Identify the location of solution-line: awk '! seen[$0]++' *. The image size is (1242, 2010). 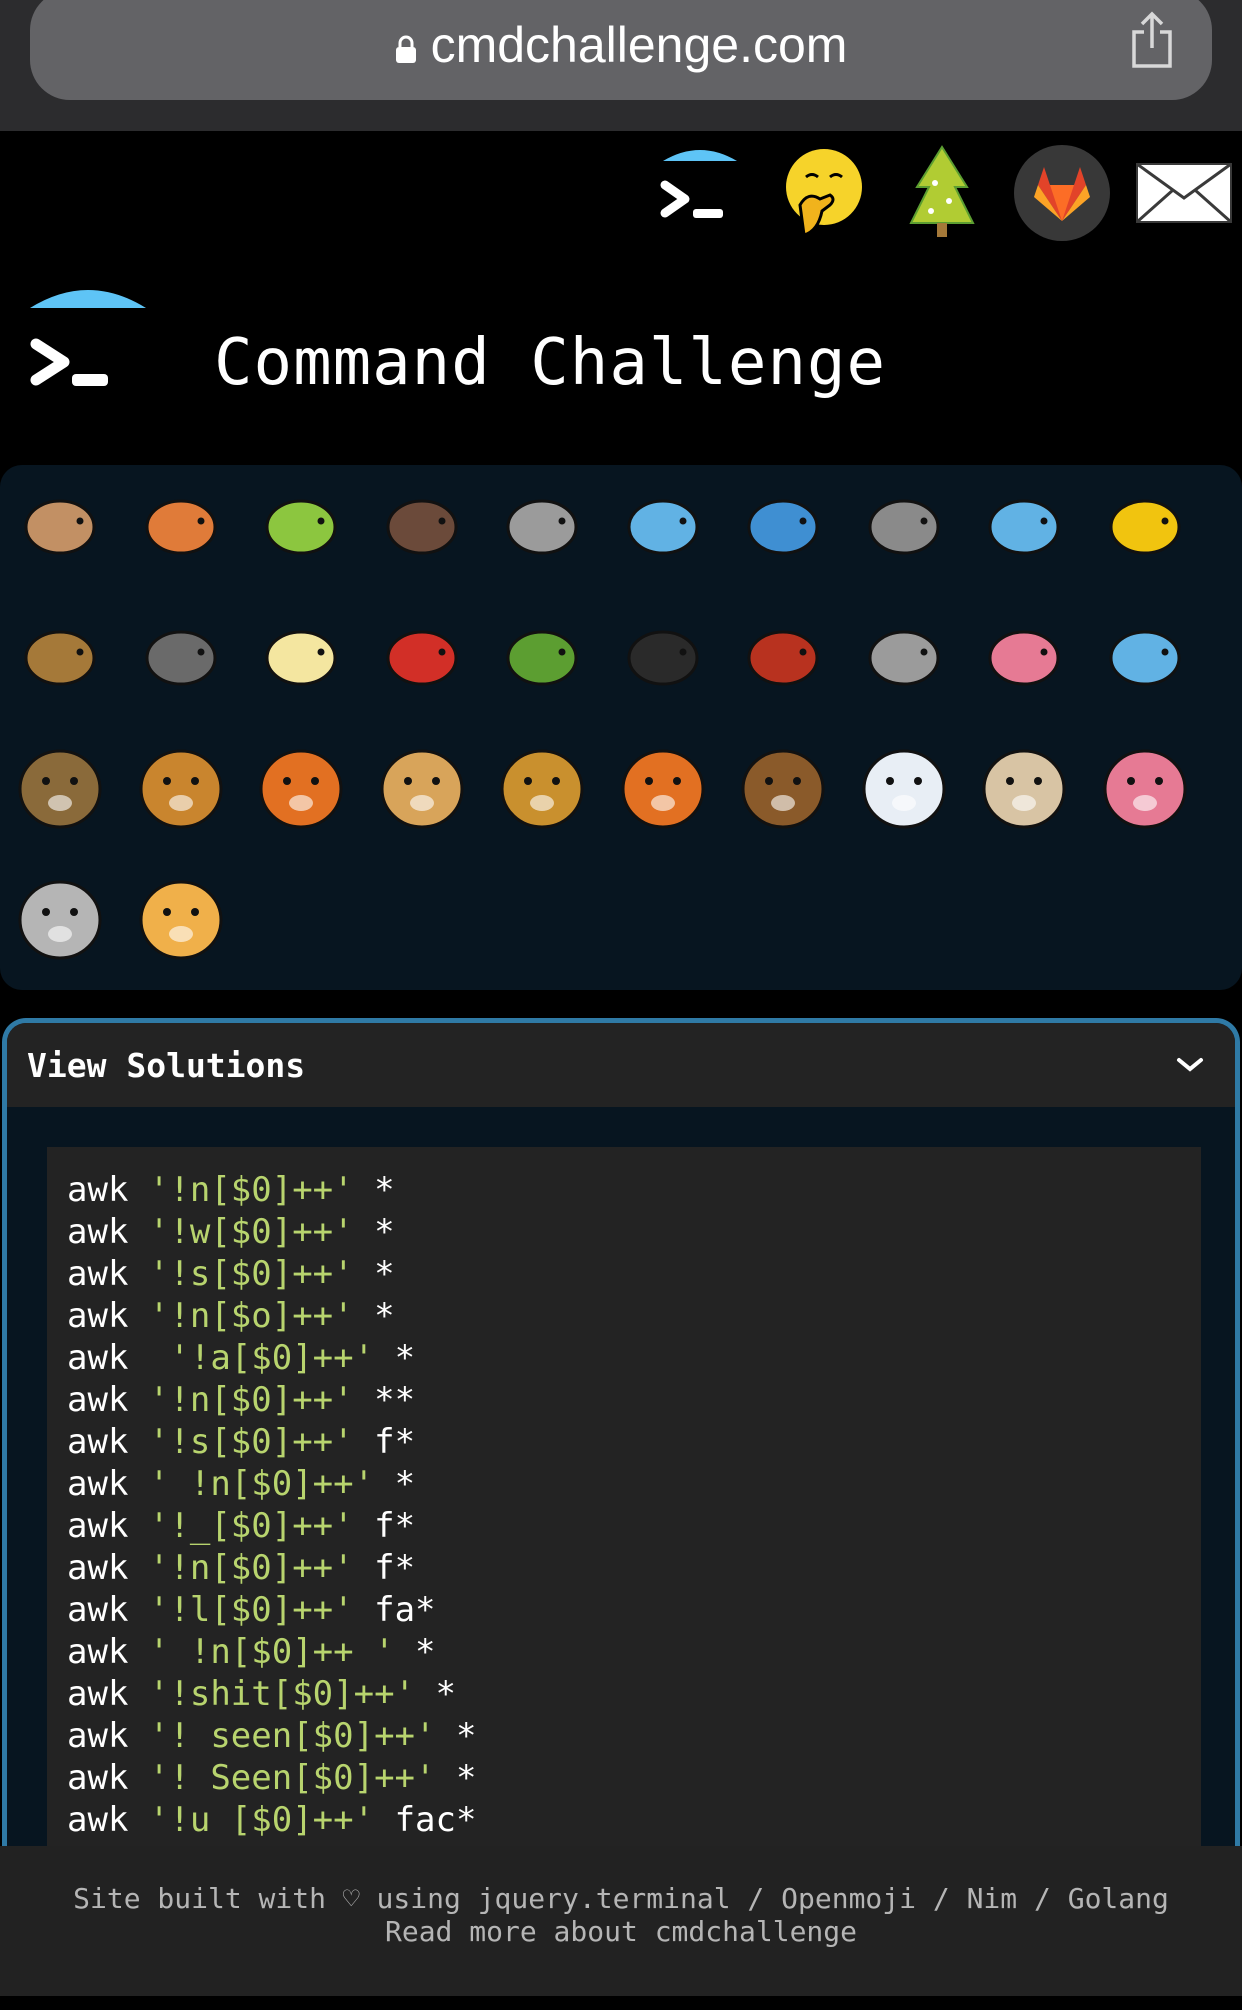
(272, 1736).